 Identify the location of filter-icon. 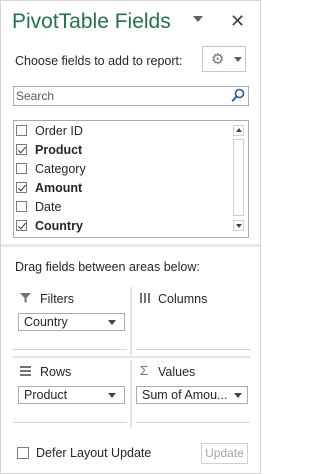
(25, 298).